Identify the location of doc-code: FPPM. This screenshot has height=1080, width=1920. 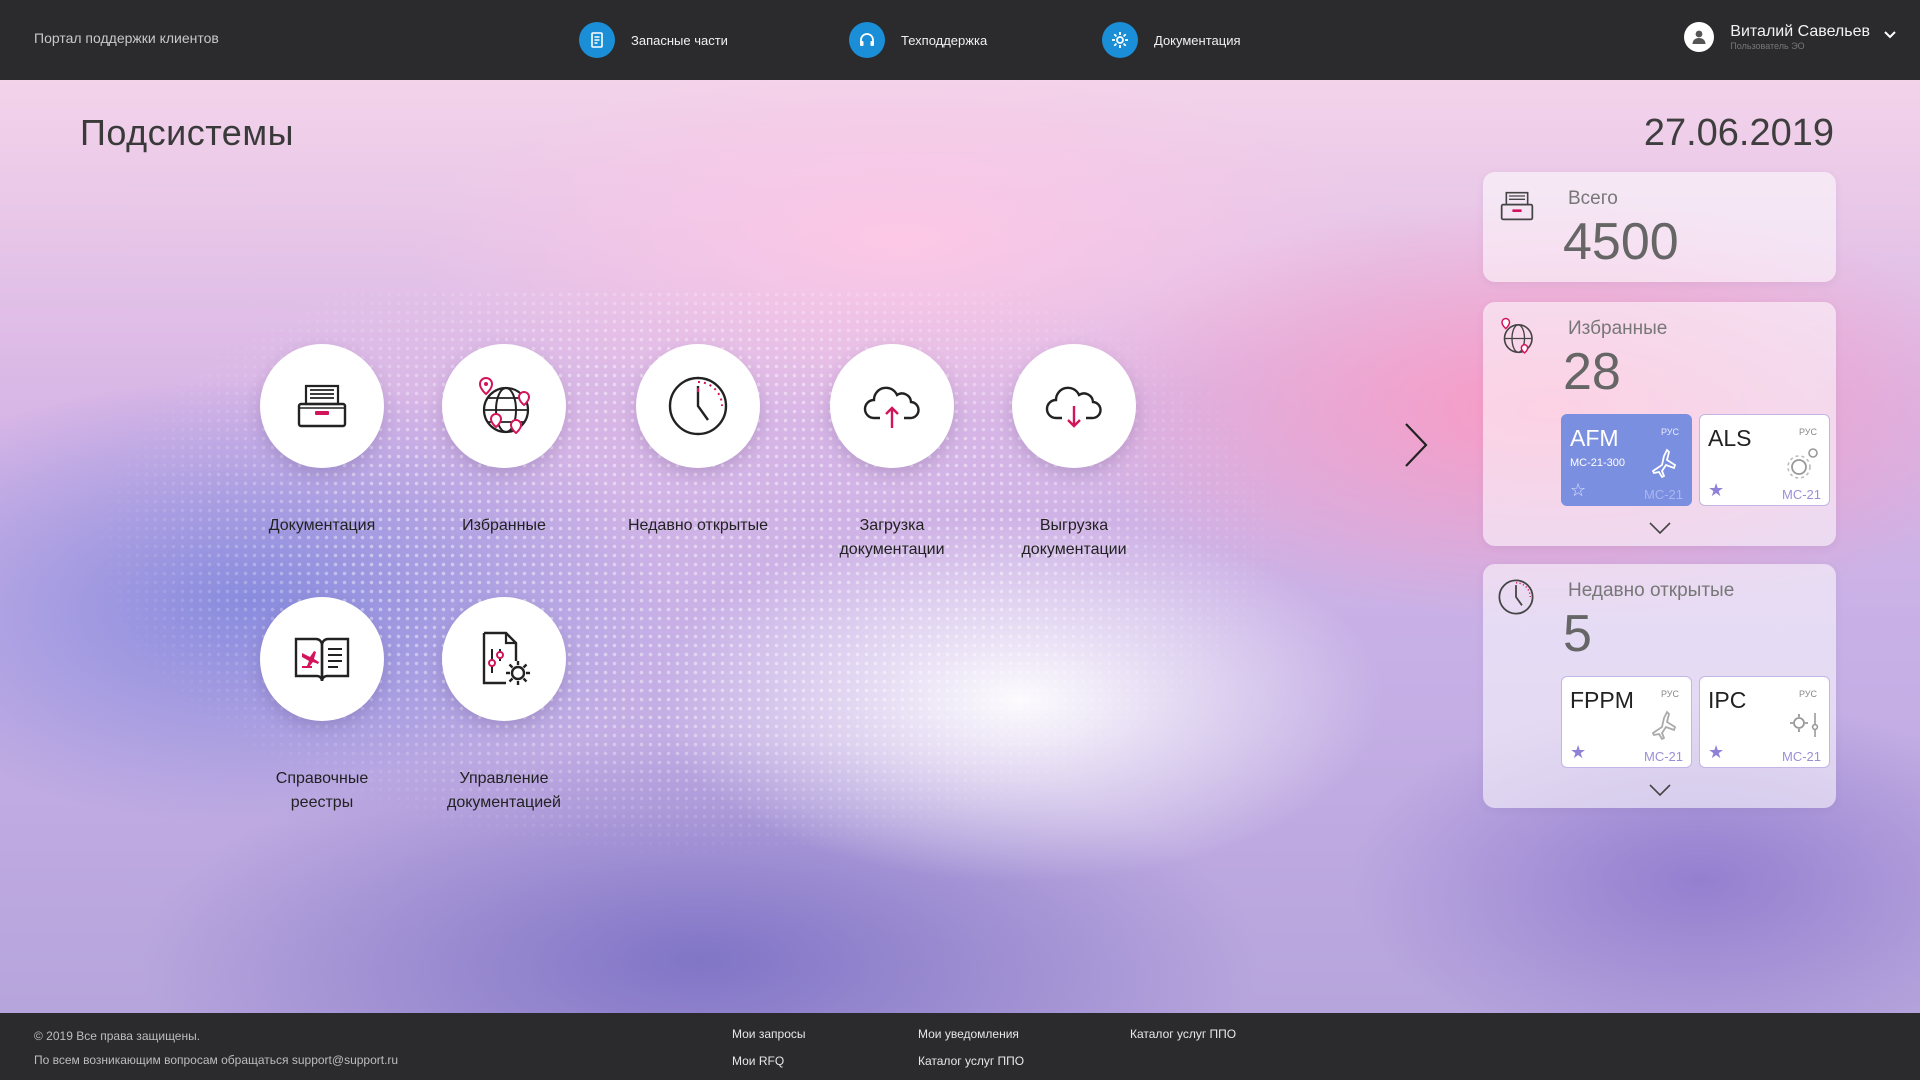
(1602, 700).